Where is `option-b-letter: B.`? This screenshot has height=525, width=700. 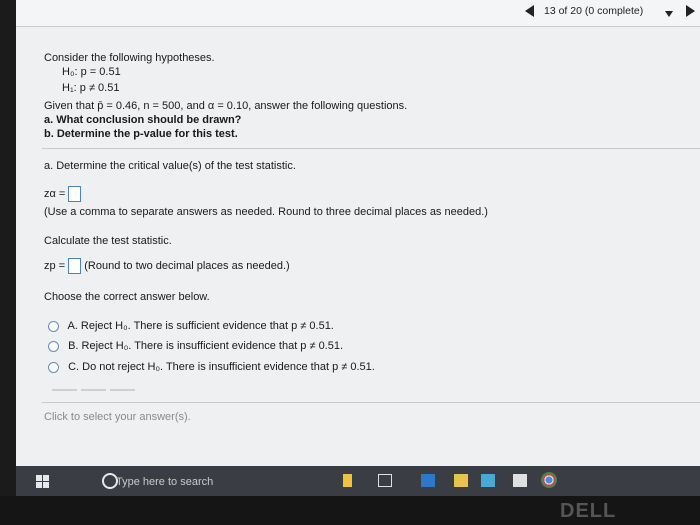 option-b-letter: B. is located at coordinates (73, 346).